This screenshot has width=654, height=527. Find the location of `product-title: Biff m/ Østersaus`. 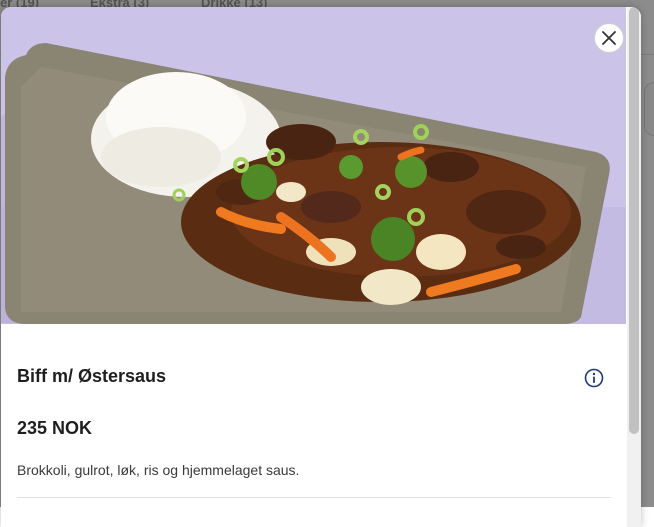

product-title: Biff m/ Østersaus is located at coordinates (92, 376).